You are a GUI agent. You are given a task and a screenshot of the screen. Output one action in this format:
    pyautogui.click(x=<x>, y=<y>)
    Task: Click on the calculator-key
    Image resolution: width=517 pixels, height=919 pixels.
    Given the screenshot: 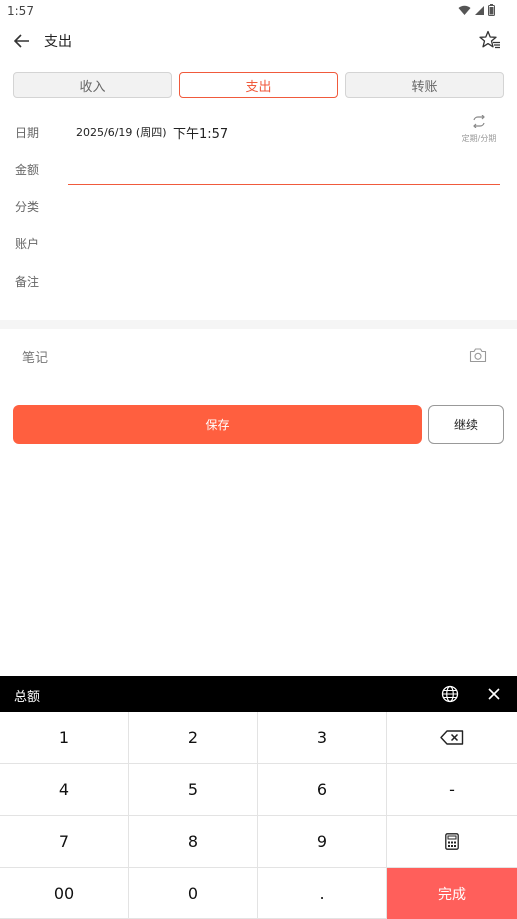 What is the action you would take?
    pyautogui.click(x=452, y=842)
    